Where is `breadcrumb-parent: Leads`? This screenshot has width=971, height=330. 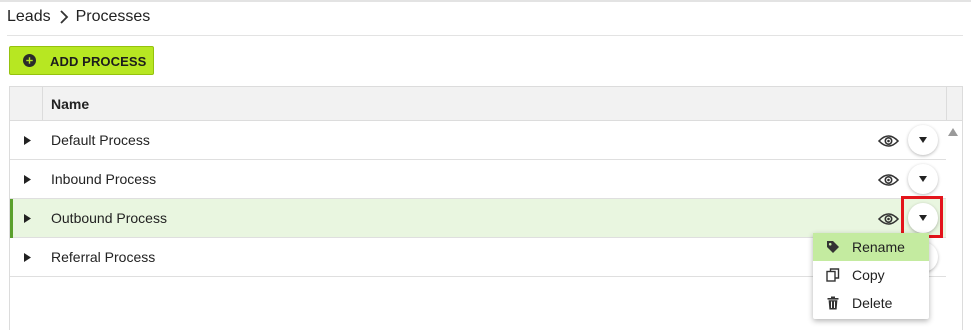 breadcrumb-parent: Leads is located at coordinates (29, 17).